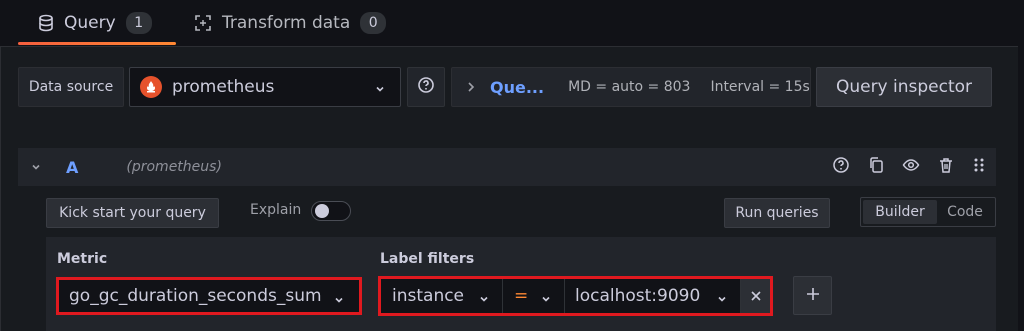 The image size is (1024, 331). What do you see at coordinates (638, 296) in the screenshot?
I see `label-value-value: localhost:9090` at bounding box center [638, 296].